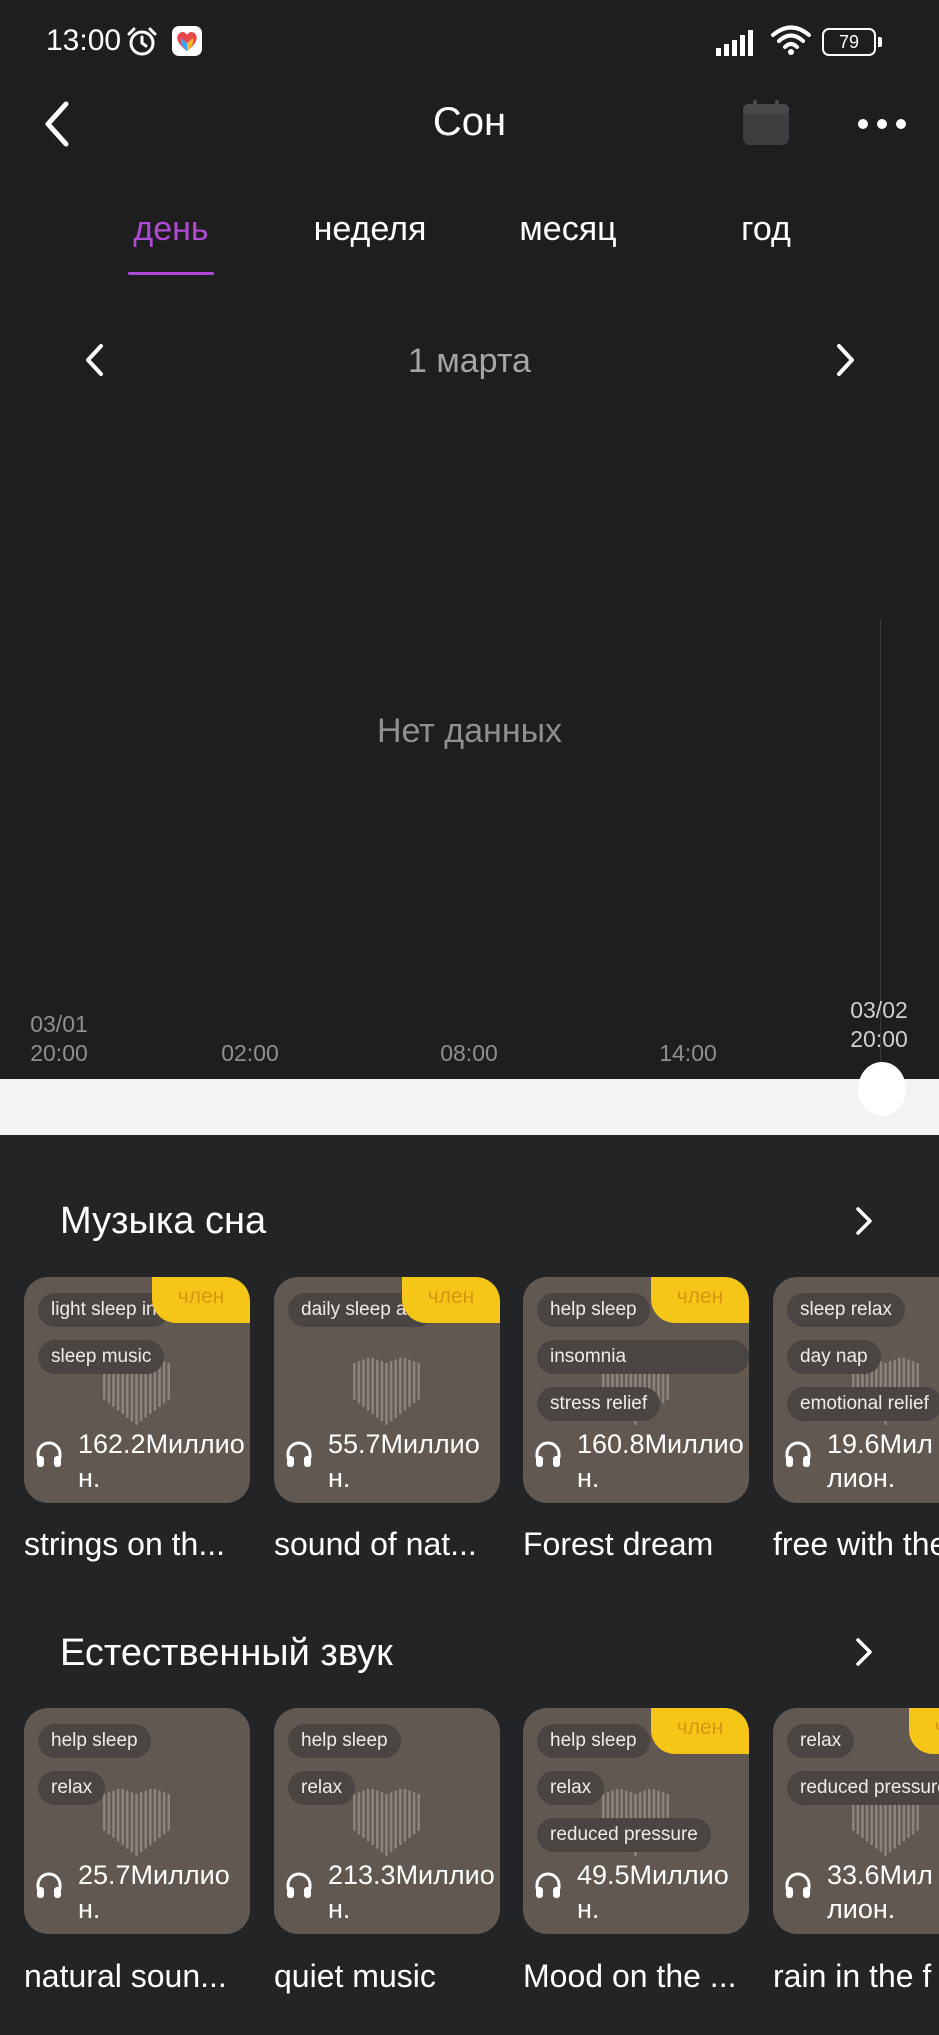 This screenshot has width=939, height=2035. I want to click on timeline-slider-handle, so click(882, 1089).